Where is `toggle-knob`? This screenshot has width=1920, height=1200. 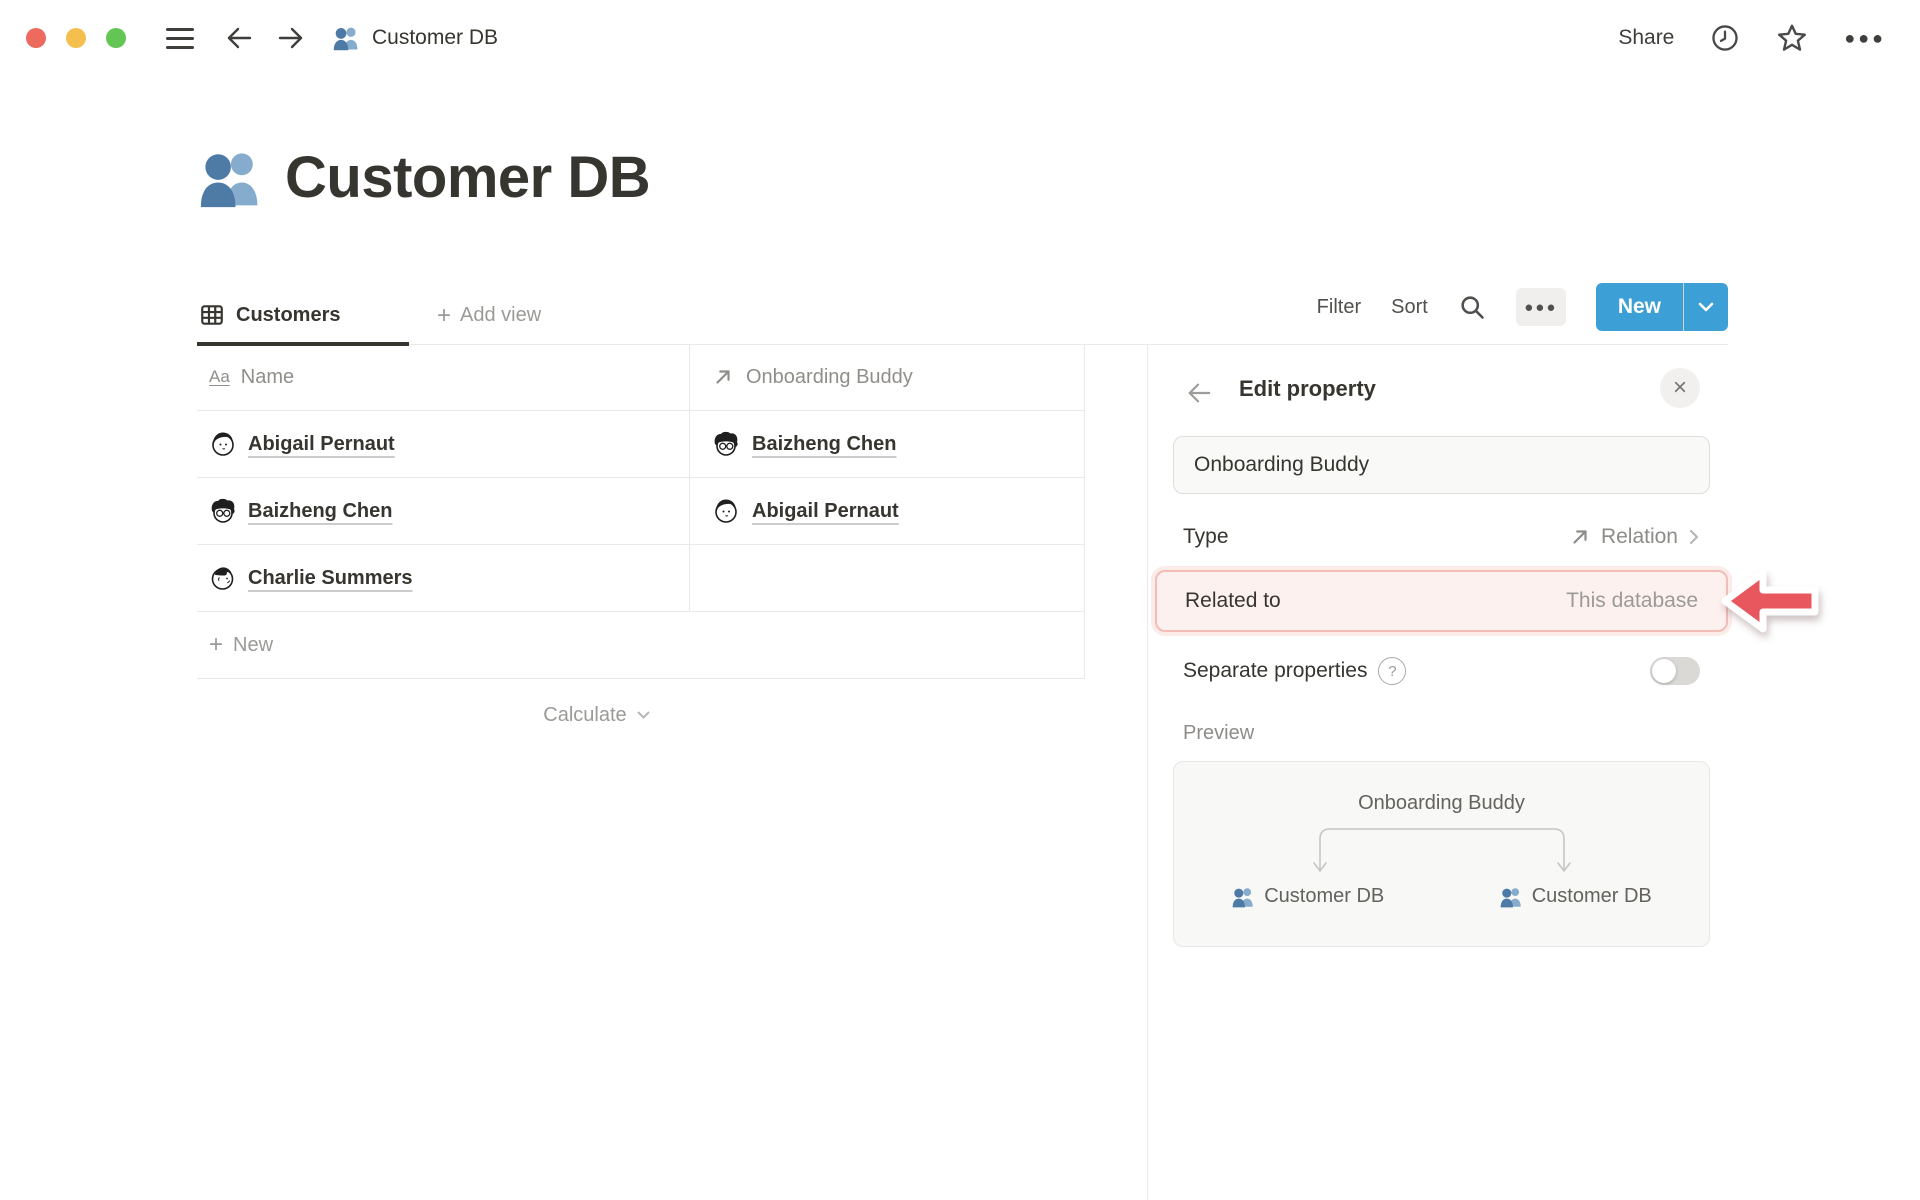 toggle-knob is located at coordinates (1664, 671).